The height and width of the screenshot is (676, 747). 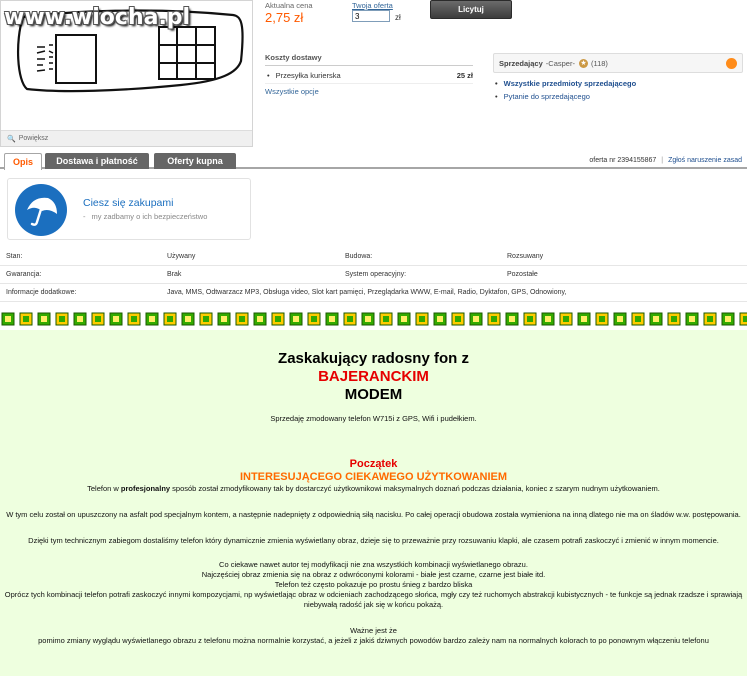 I want to click on shipping-method: • Przesyłka kurierska, so click(x=304, y=75).